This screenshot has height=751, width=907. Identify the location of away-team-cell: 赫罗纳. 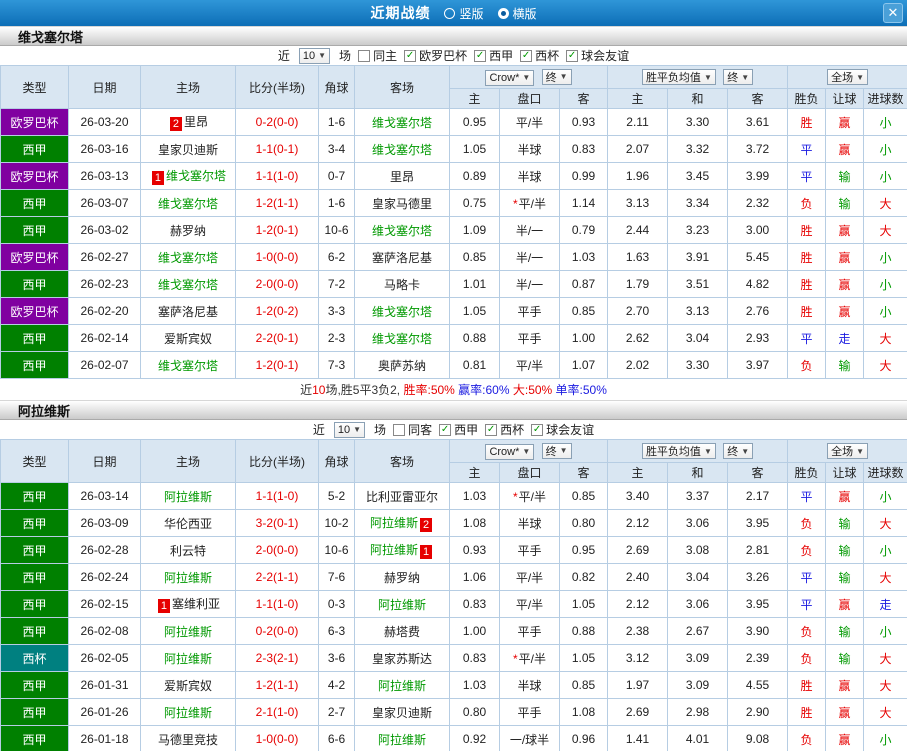
(402, 577).